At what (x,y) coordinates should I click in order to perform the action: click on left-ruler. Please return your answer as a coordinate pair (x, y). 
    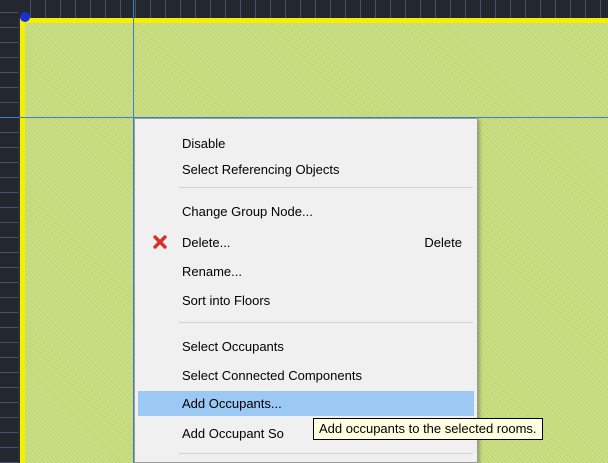
    Looking at the image, I should click on (9, 231).